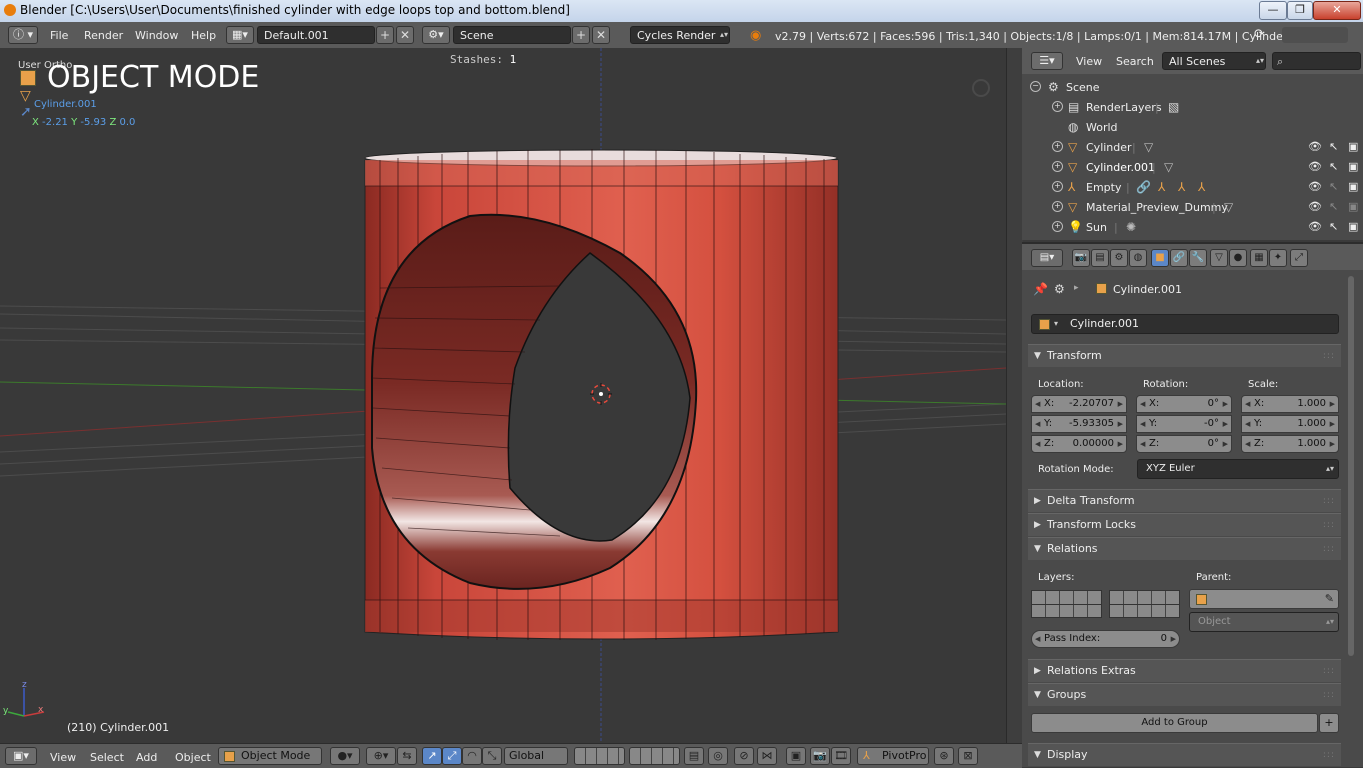  Describe the element at coordinates (1290, 444) in the screenshot. I see `scale-z-field: ◀ Z: 1.000 ▶` at that location.